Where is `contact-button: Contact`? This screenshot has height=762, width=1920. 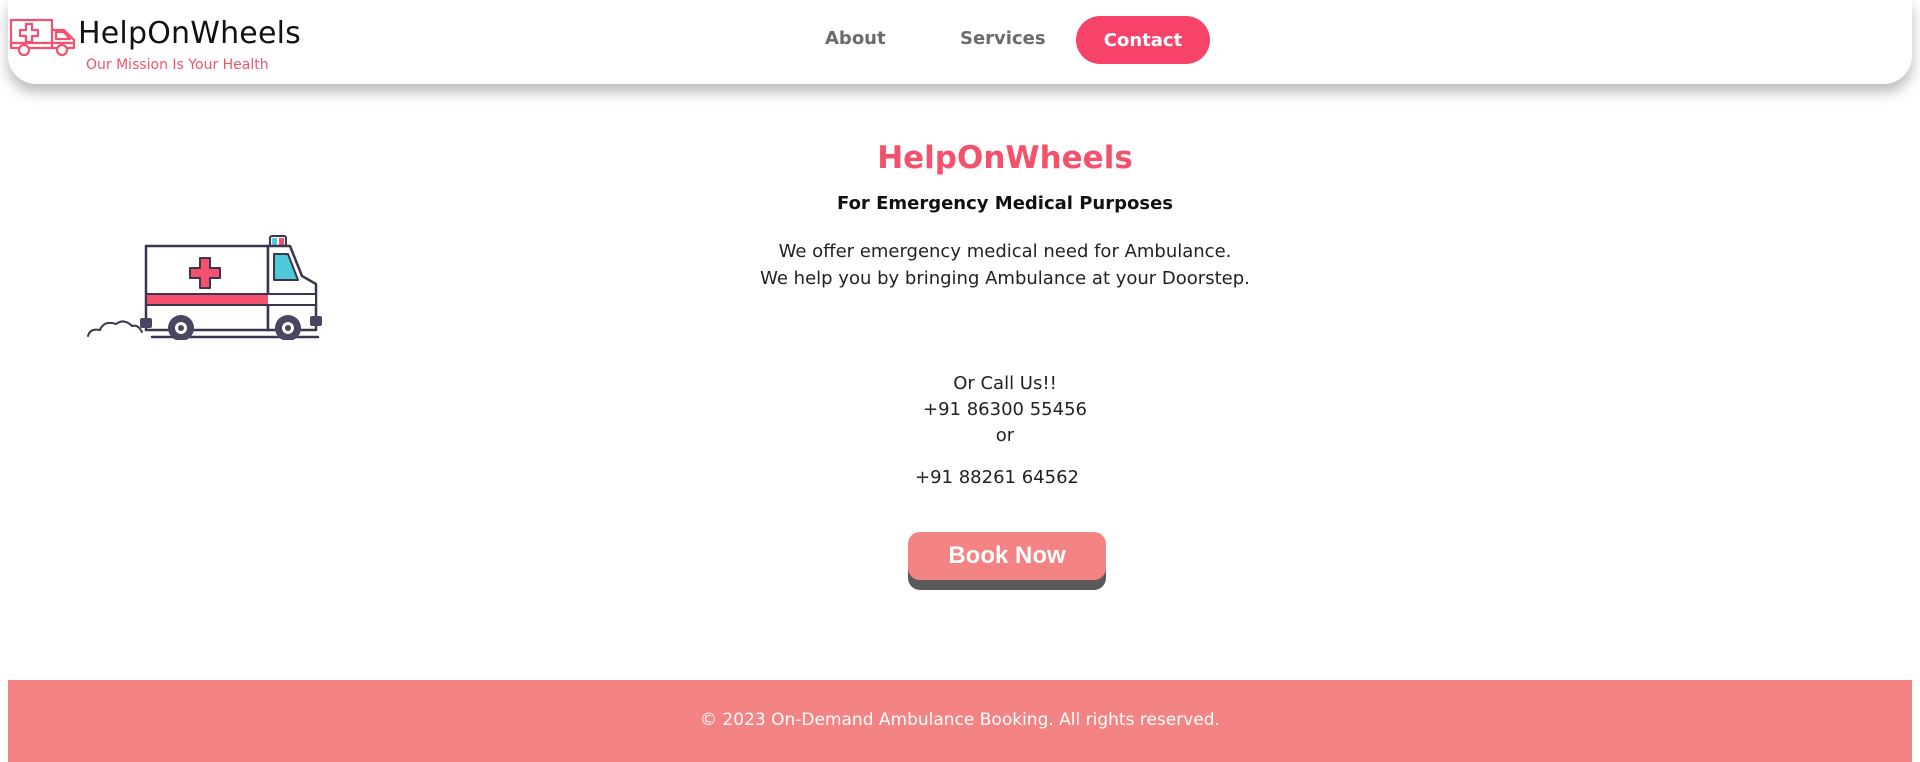
contact-button: Contact is located at coordinates (1143, 40).